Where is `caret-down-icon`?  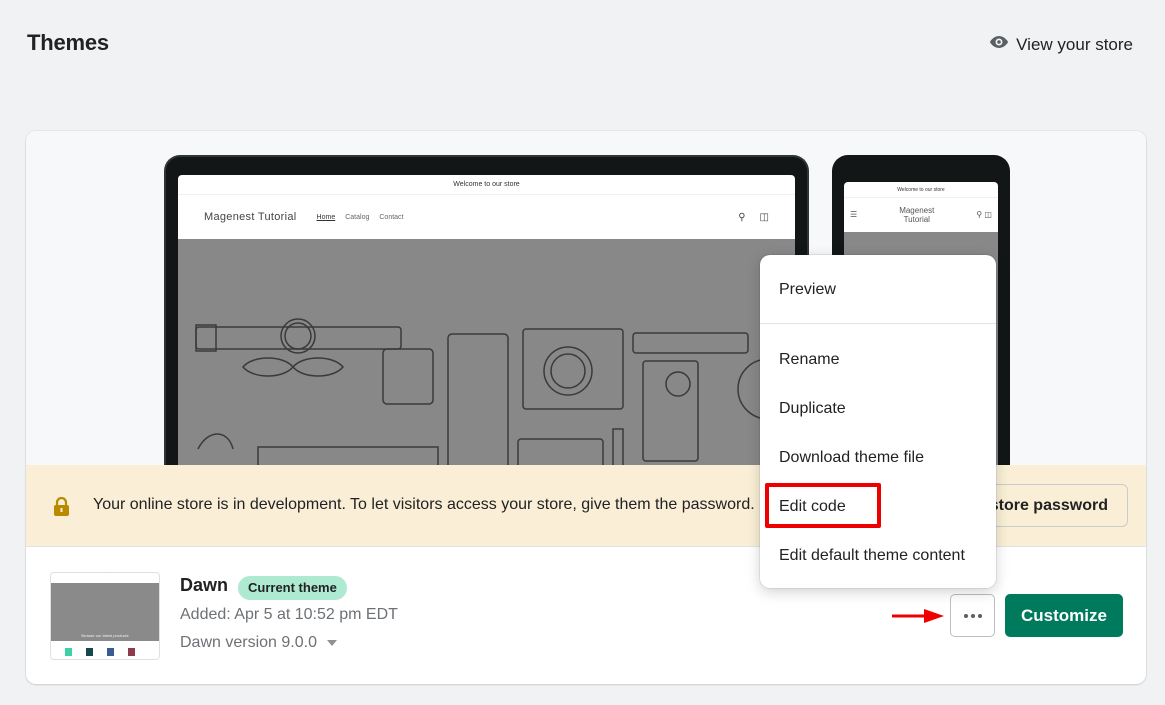
caret-down-icon is located at coordinates (331, 643).